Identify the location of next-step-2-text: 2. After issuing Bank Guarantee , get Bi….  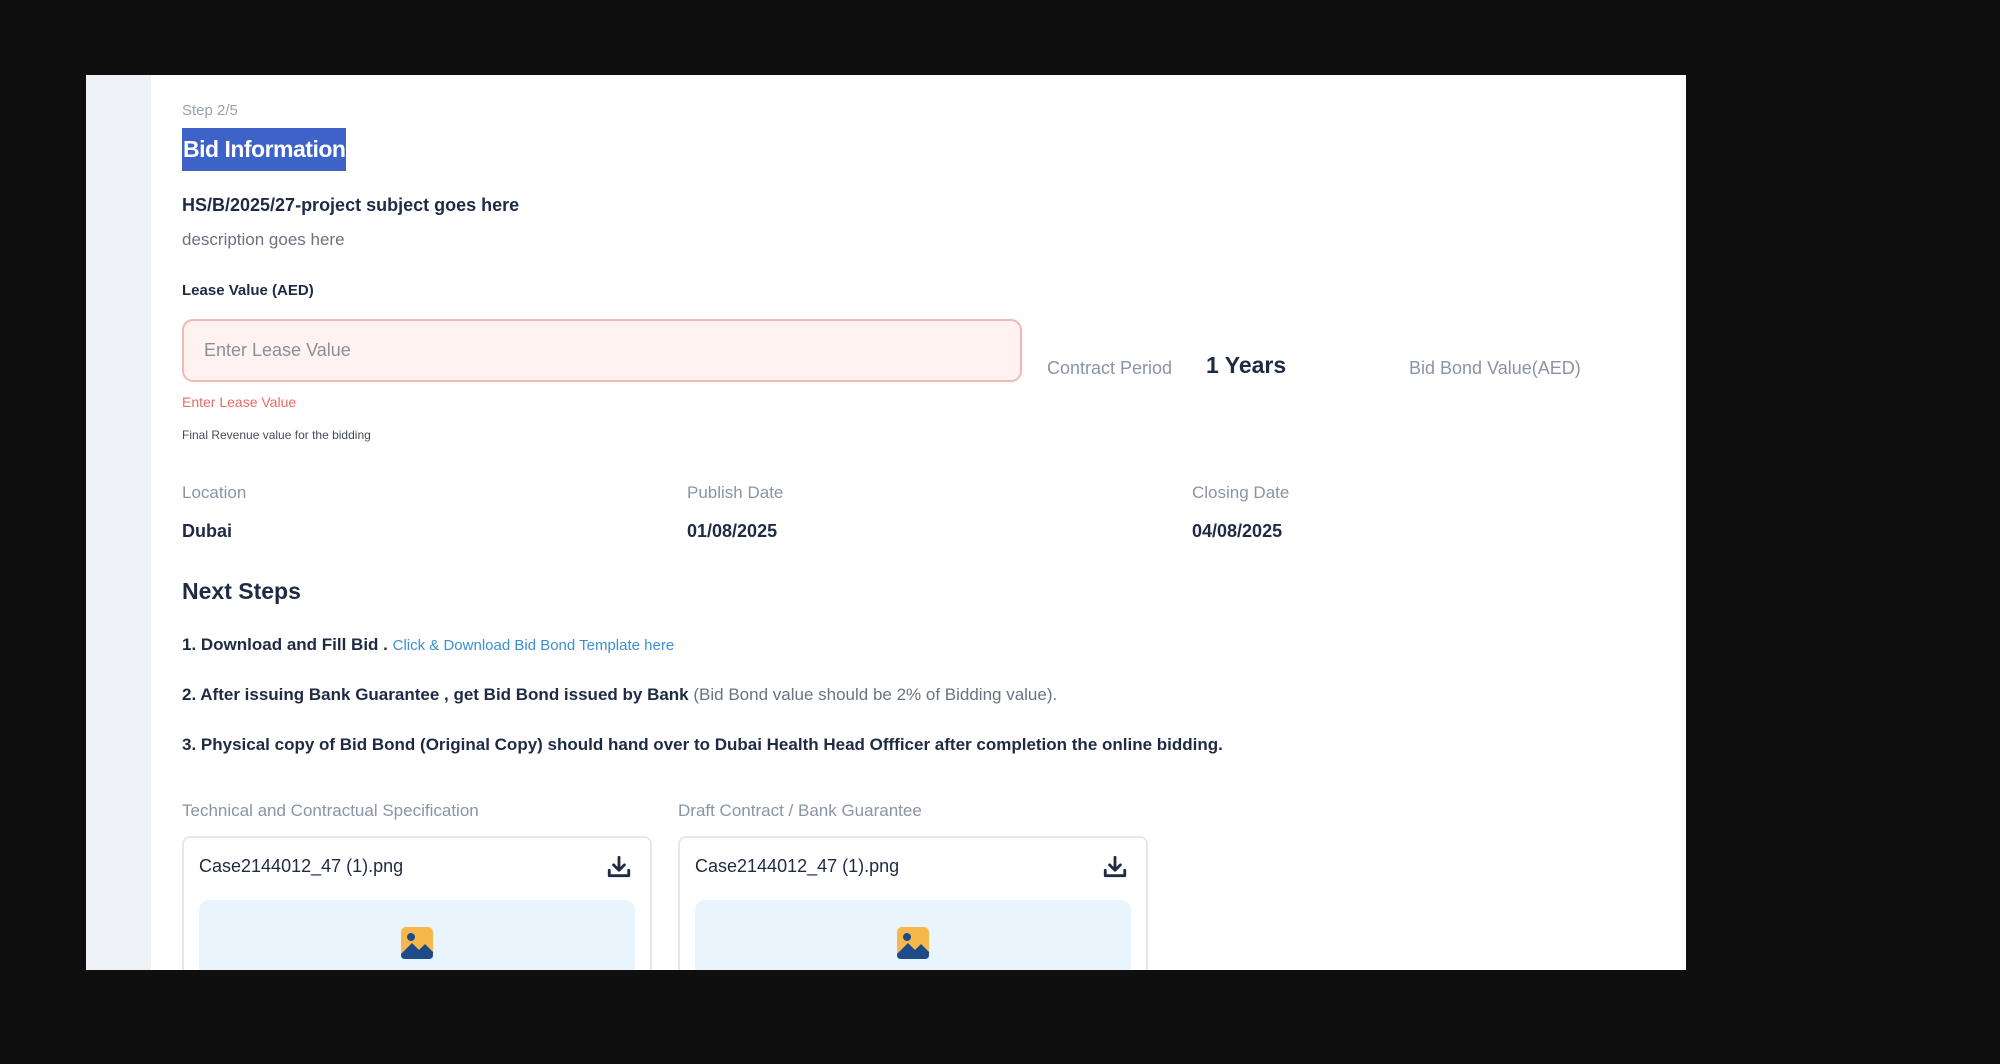
(435, 694).